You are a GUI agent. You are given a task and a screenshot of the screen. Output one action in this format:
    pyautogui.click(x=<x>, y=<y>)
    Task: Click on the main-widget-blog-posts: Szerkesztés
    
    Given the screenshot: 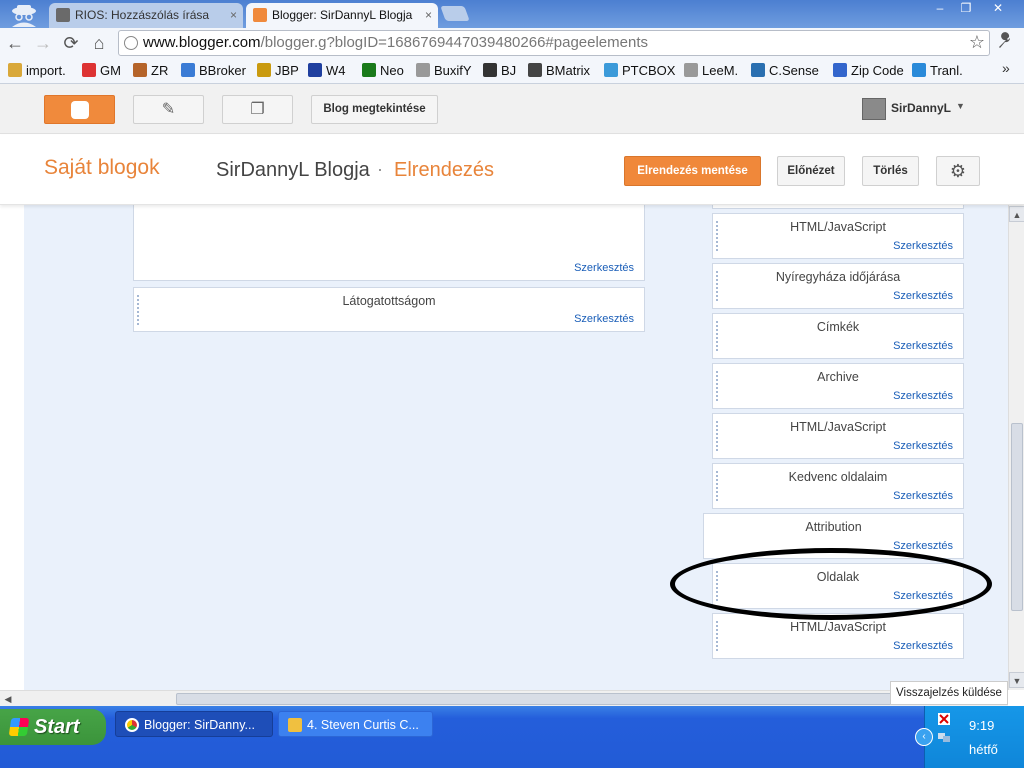 What is the action you would take?
    pyautogui.click(x=389, y=243)
    